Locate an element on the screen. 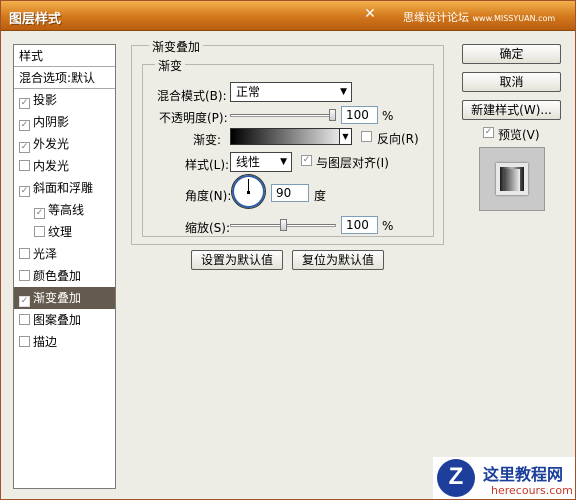 This screenshot has width=576, height=500. reverse-label: 反向(R) is located at coordinates (398, 139).